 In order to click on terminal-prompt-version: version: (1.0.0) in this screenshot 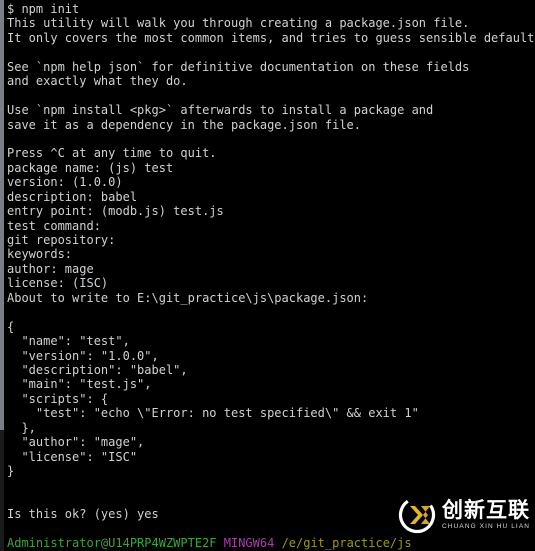, I will do `click(65, 182)`.